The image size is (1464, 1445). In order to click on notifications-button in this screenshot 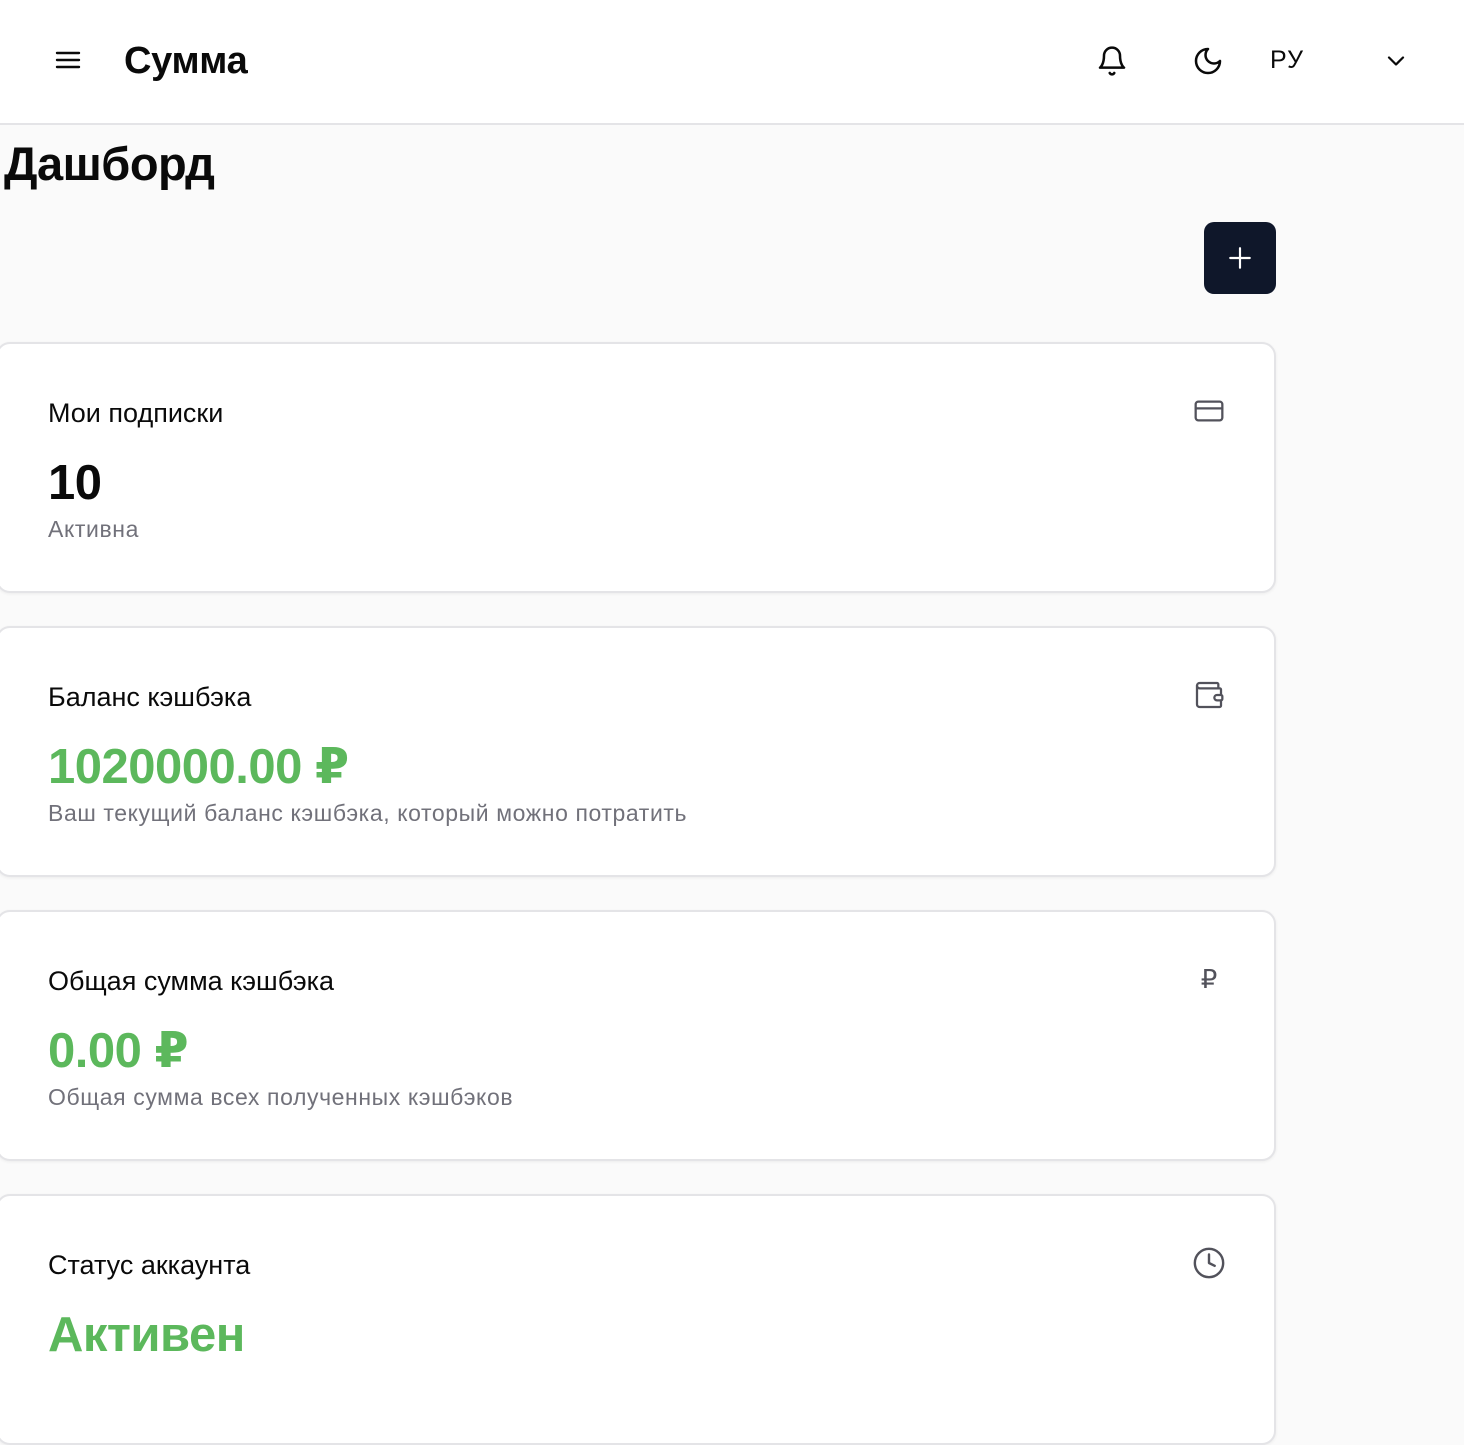, I will do `click(1112, 61)`.